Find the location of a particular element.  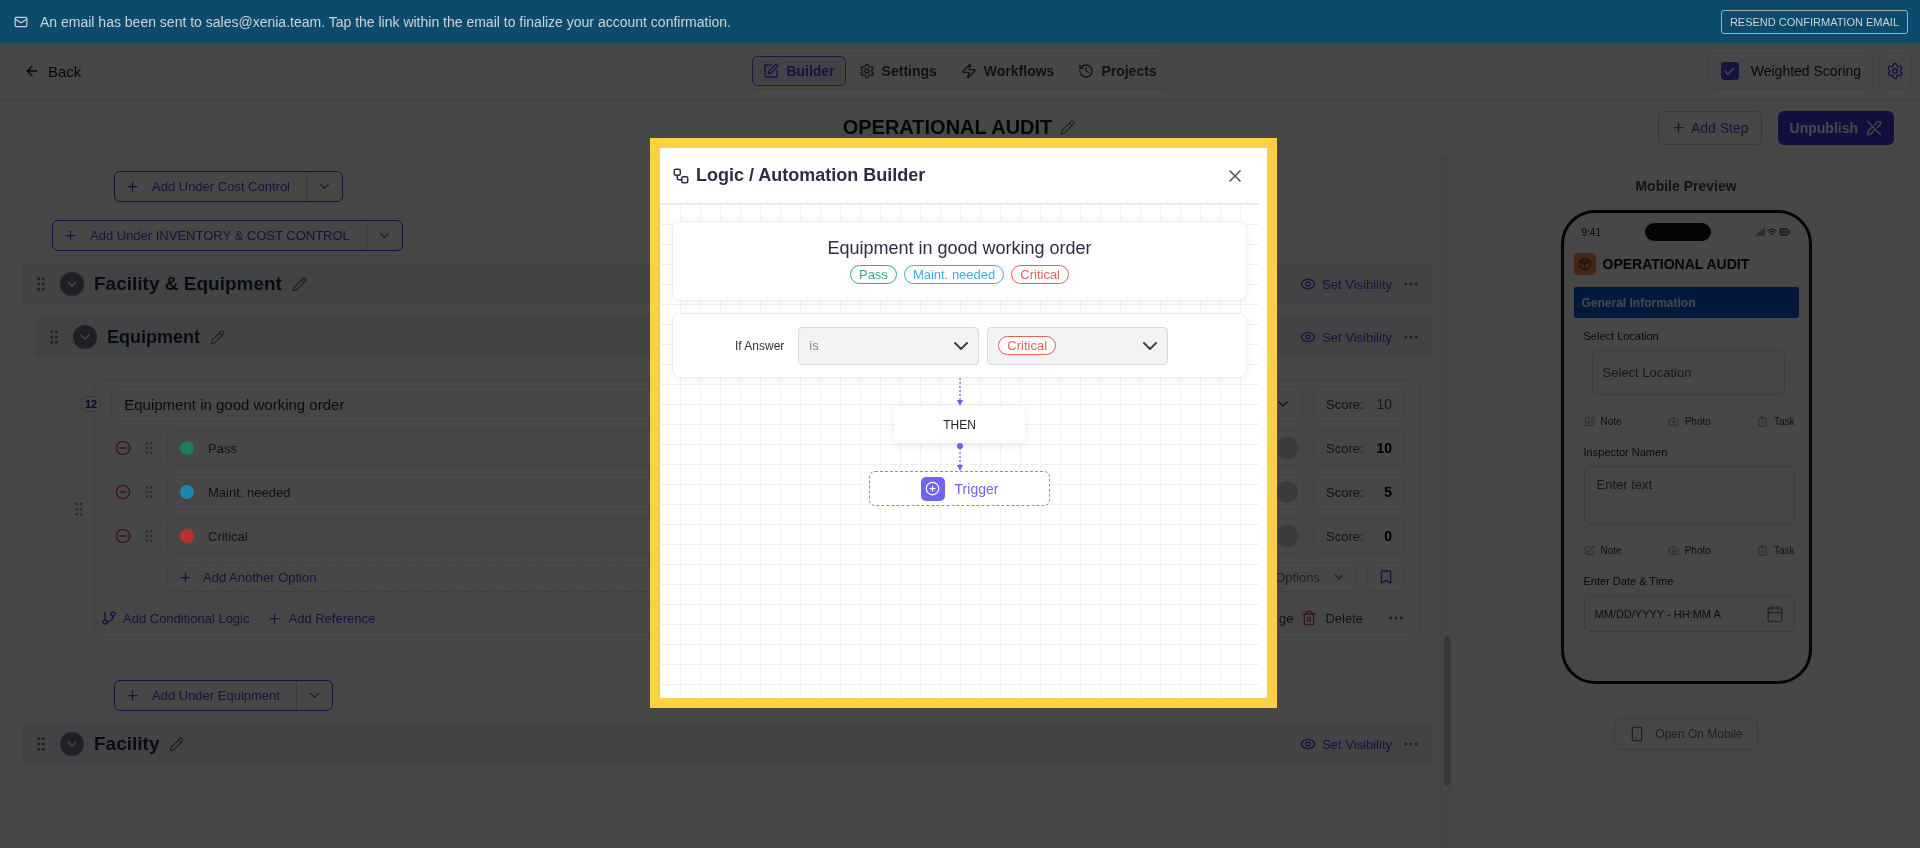

answer-tag: Maint. needed is located at coordinates (954, 274).